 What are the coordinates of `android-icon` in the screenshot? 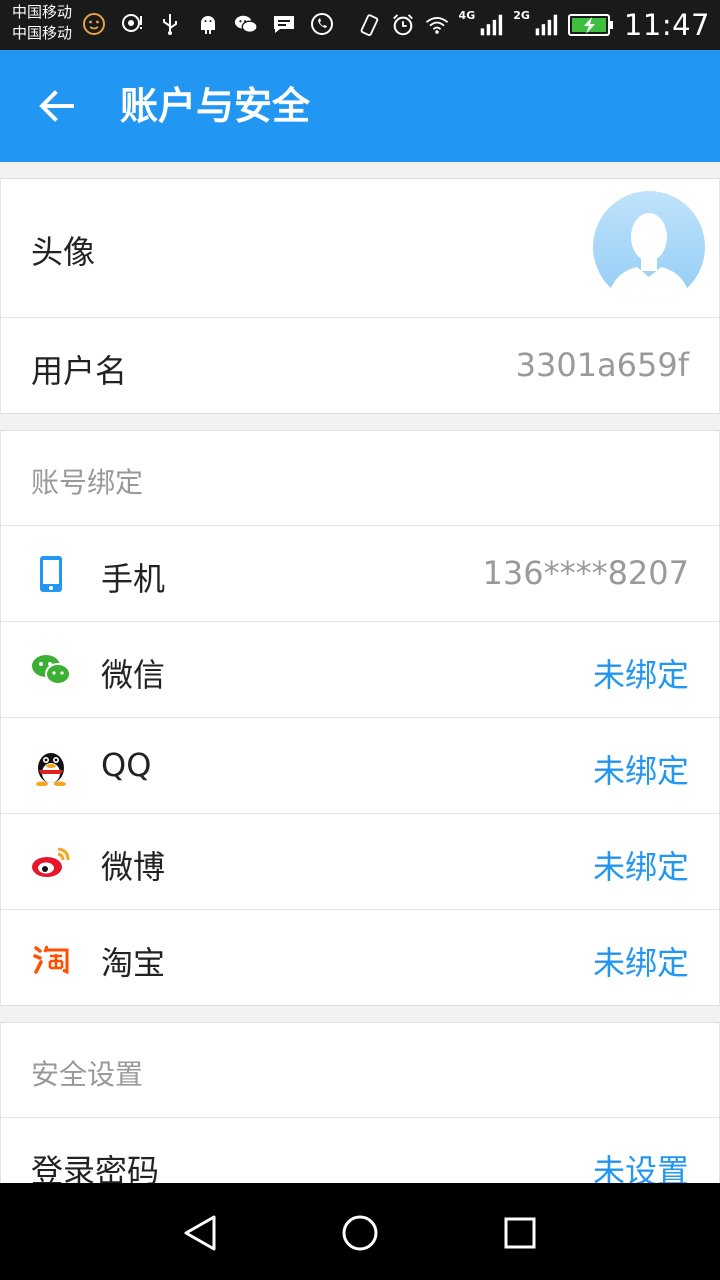 It's located at (208, 24).